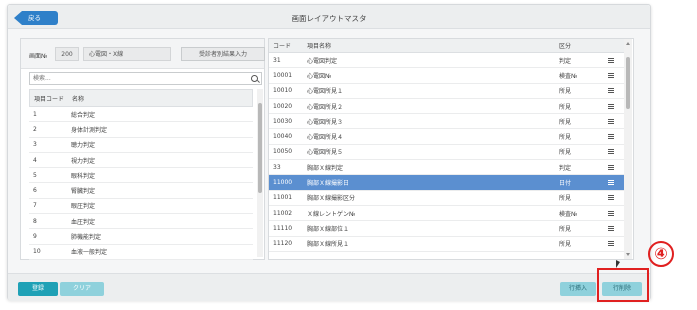 This screenshot has width=697, height=310. Describe the element at coordinates (82, 289) in the screenshot. I see `clear-button: クリア` at that location.